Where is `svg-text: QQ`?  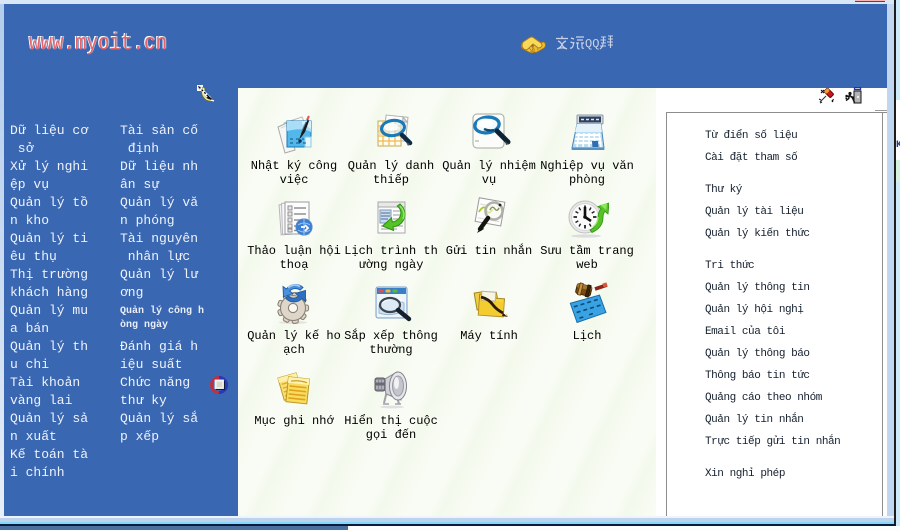 svg-text: QQ is located at coordinates (592, 44).